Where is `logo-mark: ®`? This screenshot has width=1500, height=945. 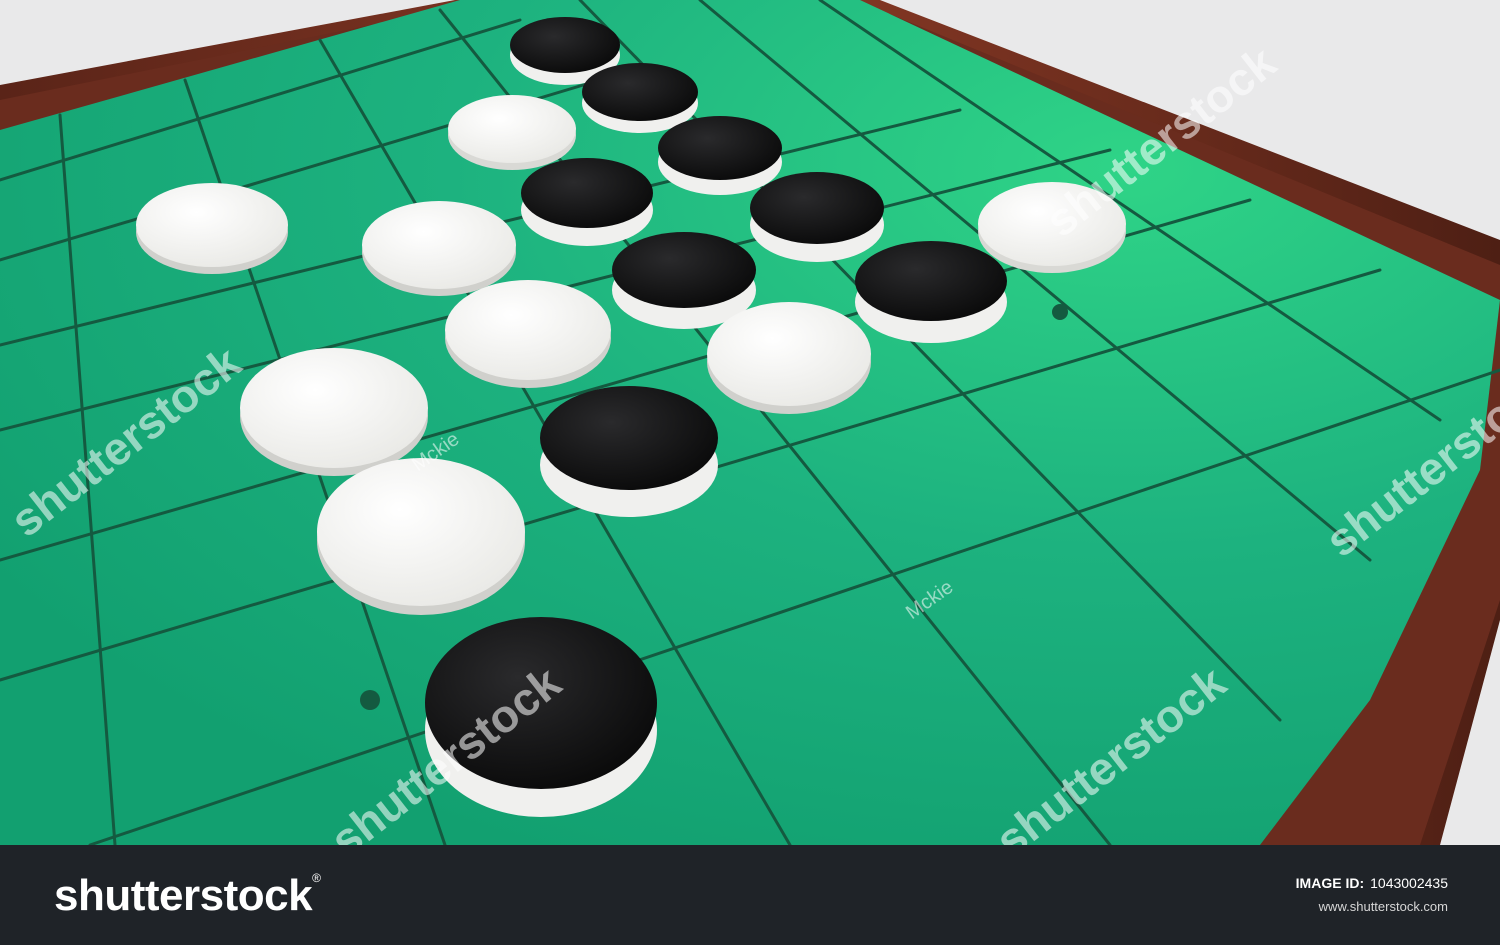
logo-mark: ® is located at coordinates (316, 878).